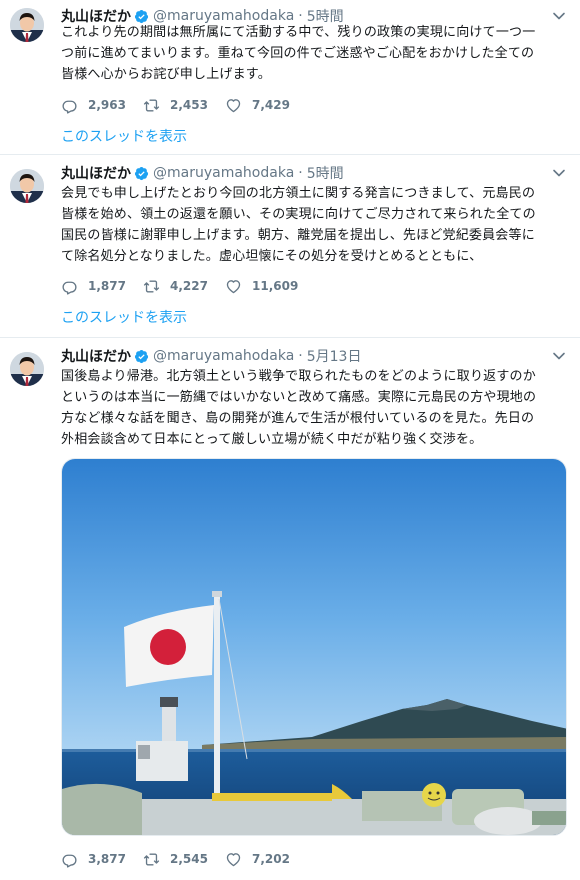 This screenshot has width=580, height=880. I want to click on retweet-button: 4,227, so click(184, 286).